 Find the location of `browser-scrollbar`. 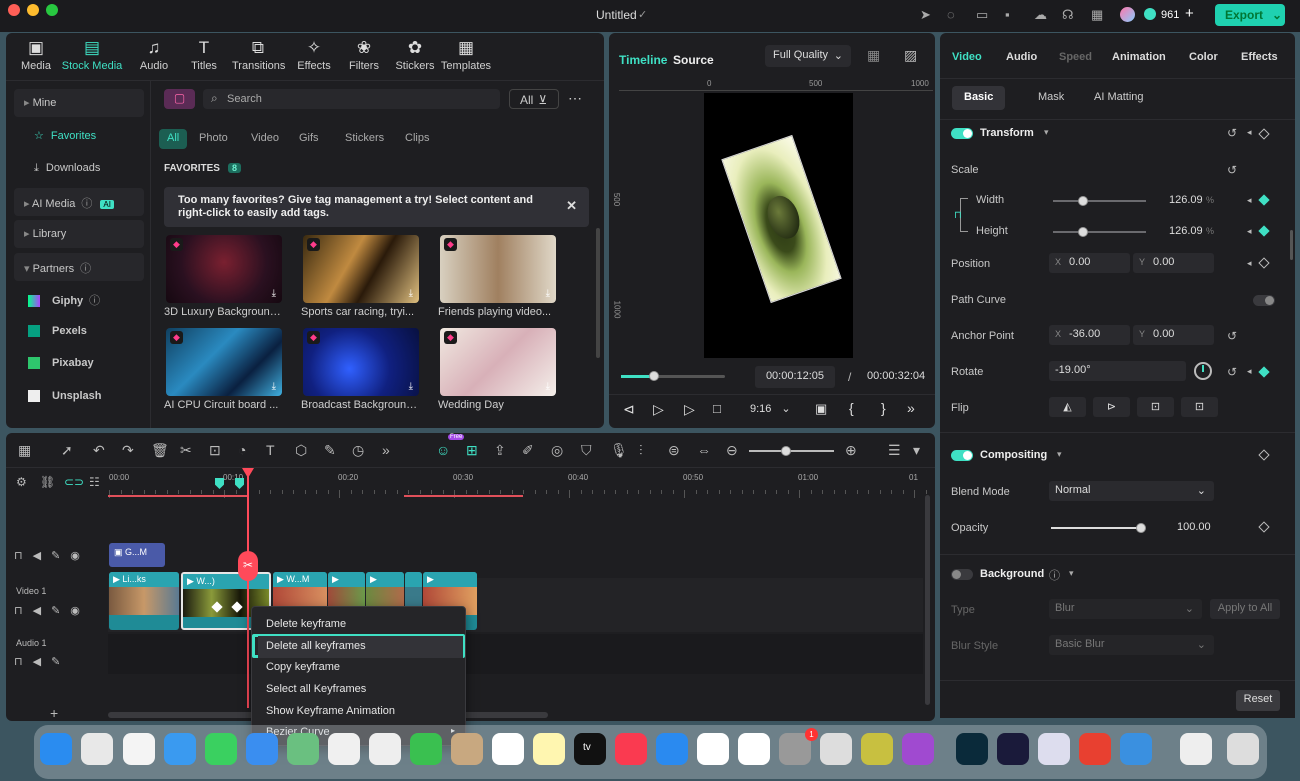

browser-scrollbar is located at coordinates (598, 293).